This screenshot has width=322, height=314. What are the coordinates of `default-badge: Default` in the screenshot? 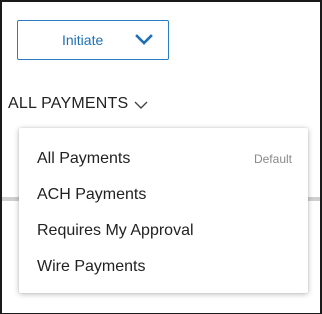 It's located at (272, 159).